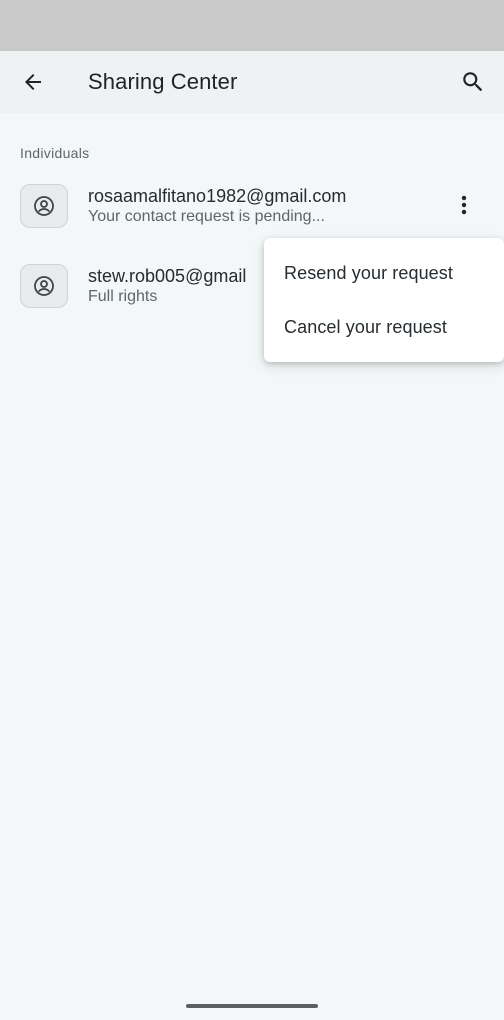  Describe the element at coordinates (252, 25) in the screenshot. I see `status-bar` at that location.